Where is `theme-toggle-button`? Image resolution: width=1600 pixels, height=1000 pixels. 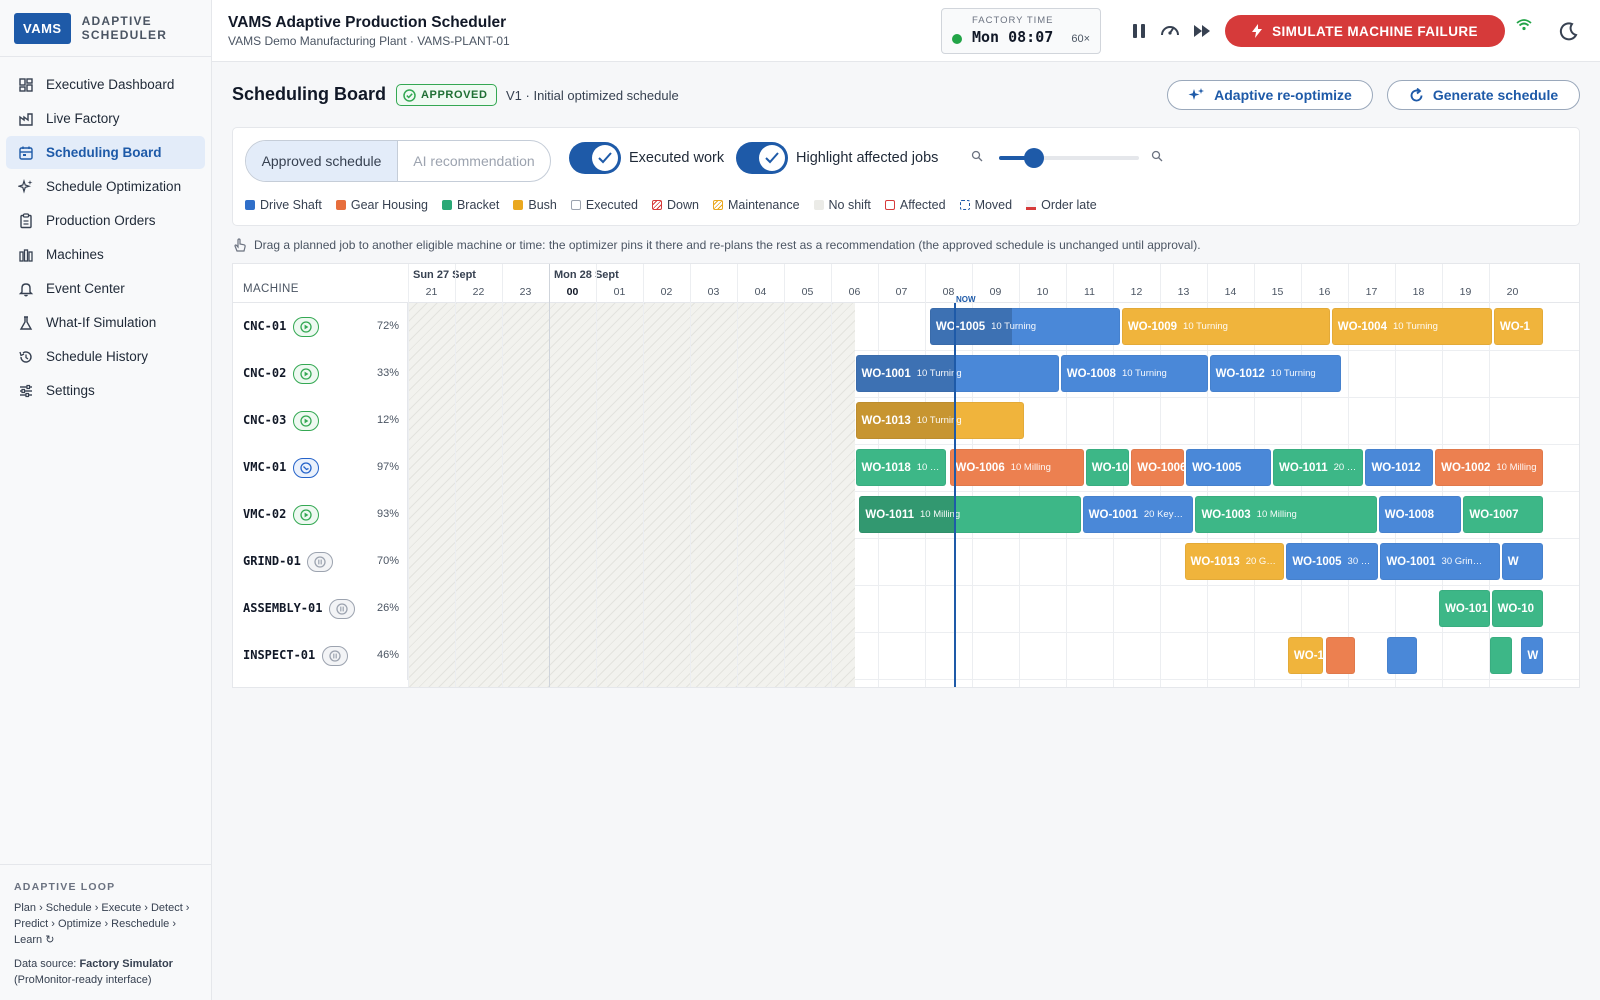 theme-toggle-button is located at coordinates (1568, 31).